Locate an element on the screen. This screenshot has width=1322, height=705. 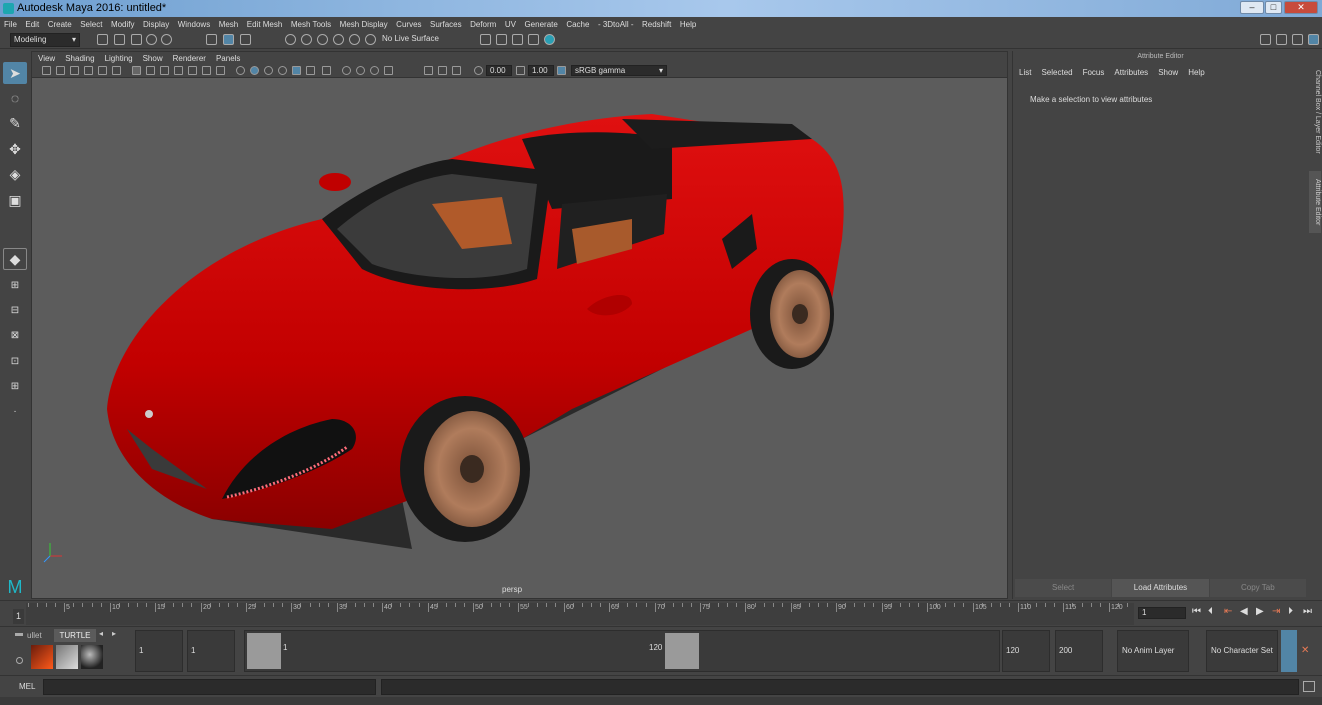
render-view-icon is located at coordinates (485, 39).